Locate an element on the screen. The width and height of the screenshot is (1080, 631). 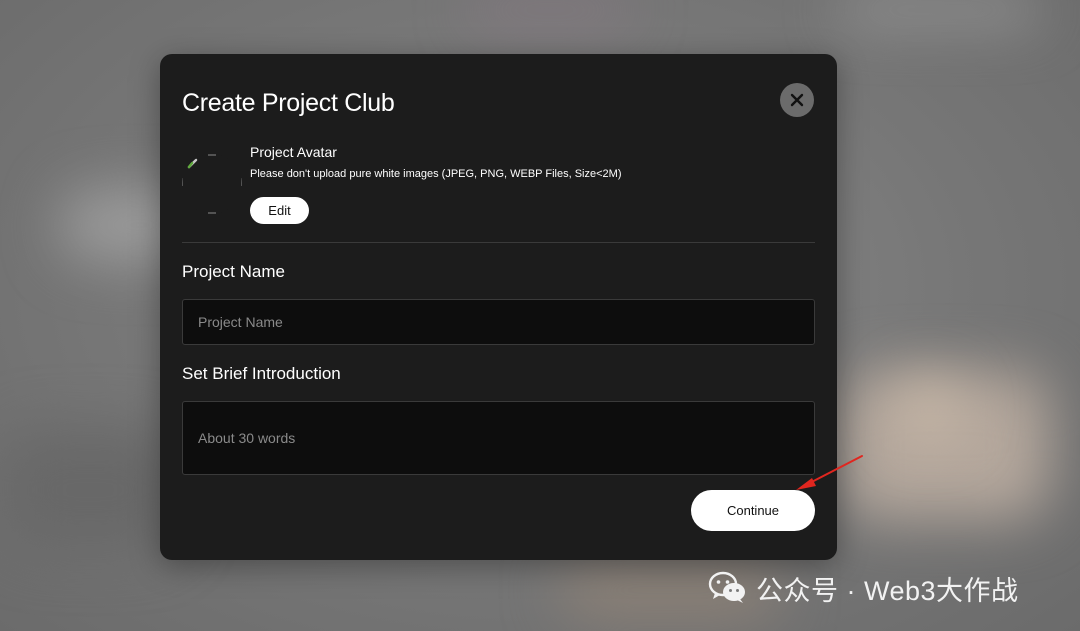
red-annotation-arrow-icon is located at coordinates (829, 472).